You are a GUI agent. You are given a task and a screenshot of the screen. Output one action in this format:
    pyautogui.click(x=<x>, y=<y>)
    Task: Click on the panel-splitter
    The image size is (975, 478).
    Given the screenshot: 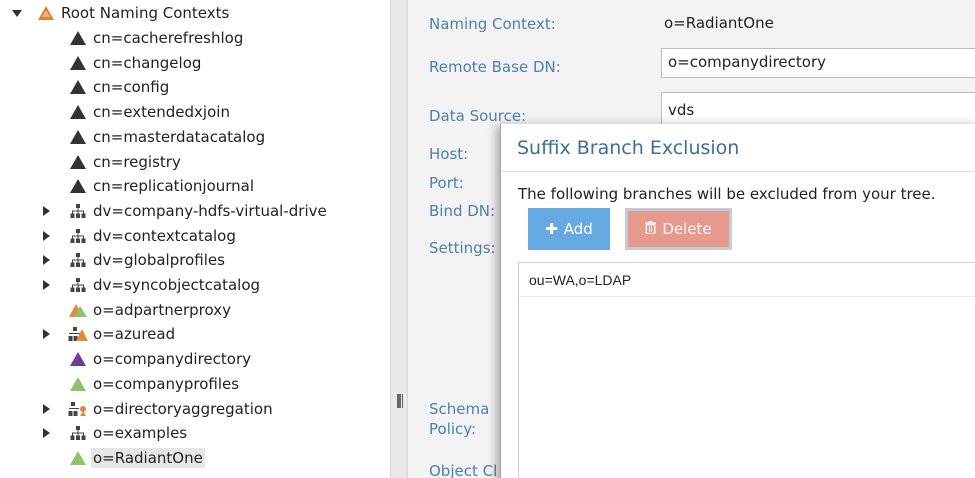 What is the action you would take?
    pyautogui.click(x=399, y=239)
    